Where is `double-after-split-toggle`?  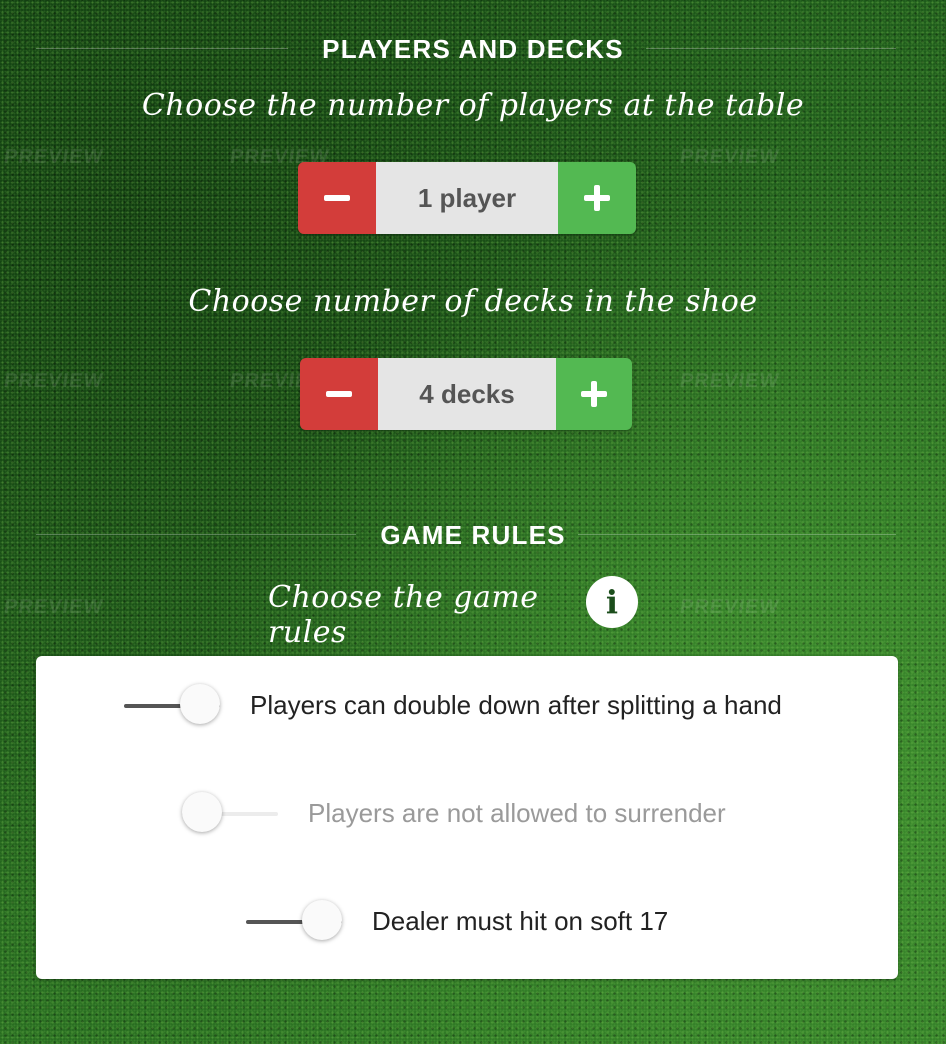
double-after-split-toggle is located at coordinates (172, 706).